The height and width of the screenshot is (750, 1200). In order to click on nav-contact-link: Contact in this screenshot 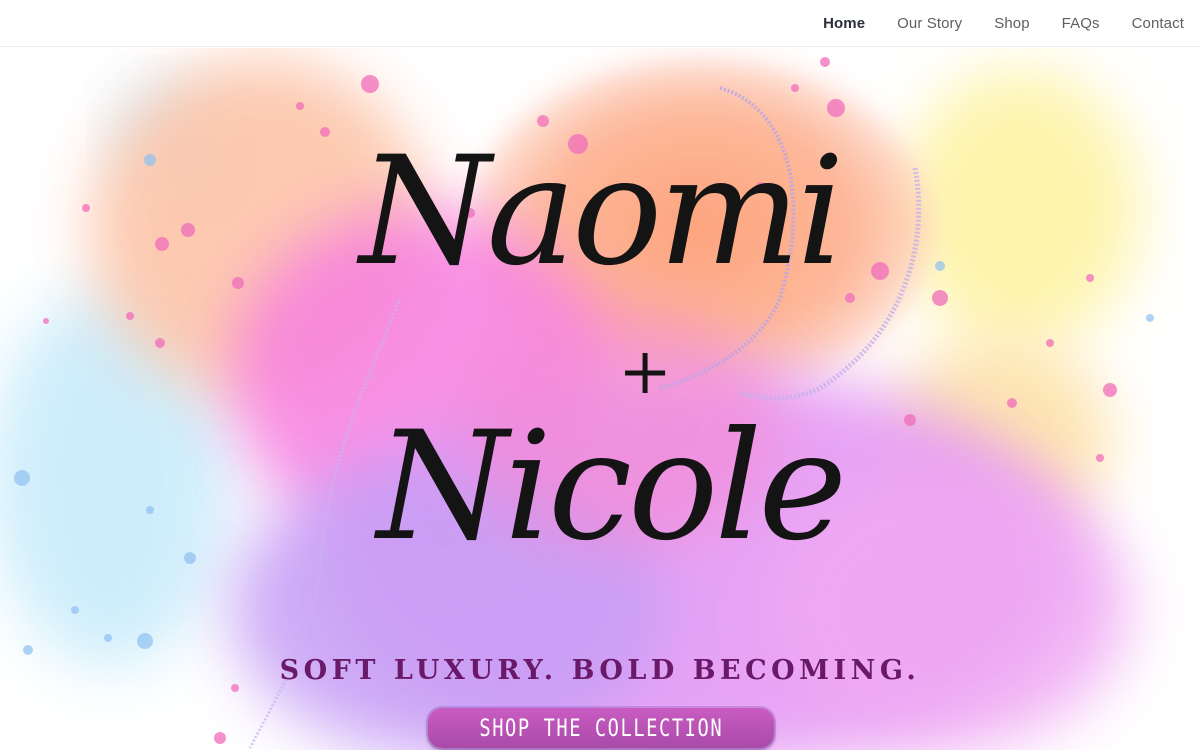, I will do `click(1158, 23)`.